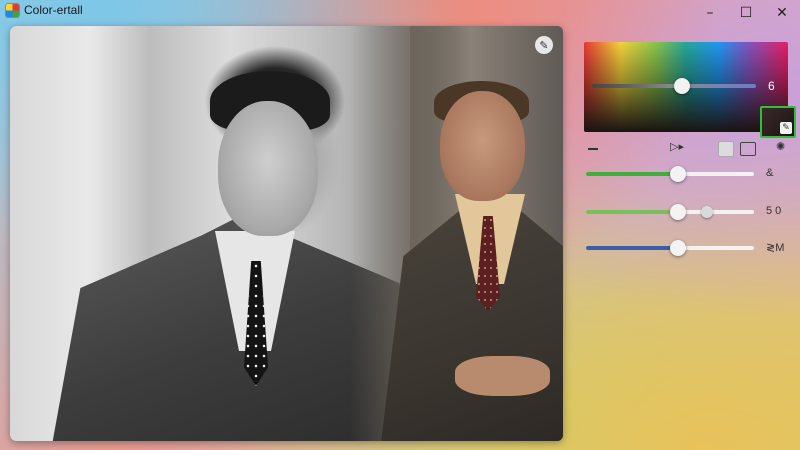  What do you see at coordinates (682, 86) in the screenshot?
I see `hue-slider-knob` at bounding box center [682, 86].